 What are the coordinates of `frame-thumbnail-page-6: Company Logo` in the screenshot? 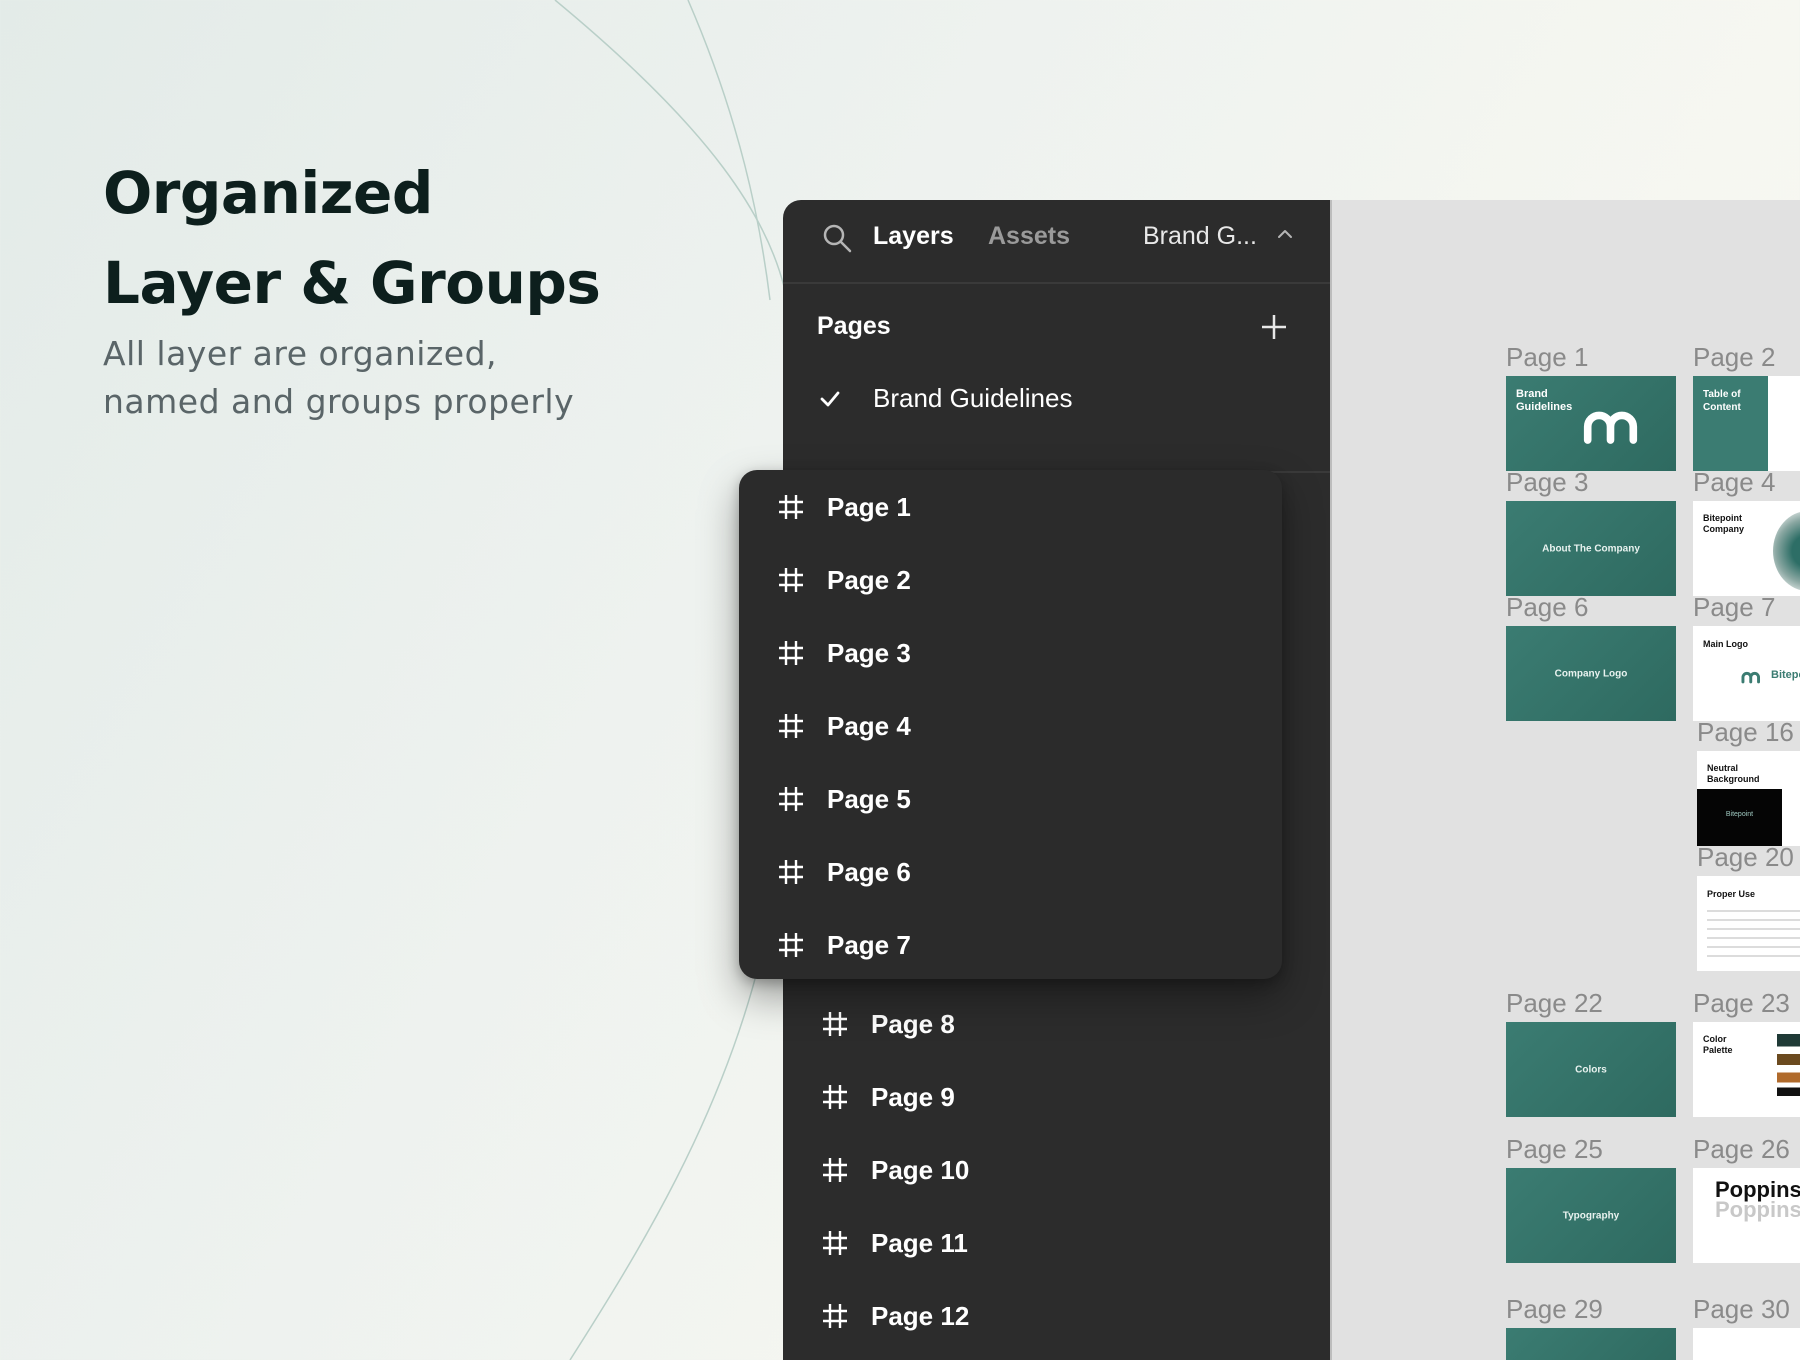 It's located at (1591, 673).